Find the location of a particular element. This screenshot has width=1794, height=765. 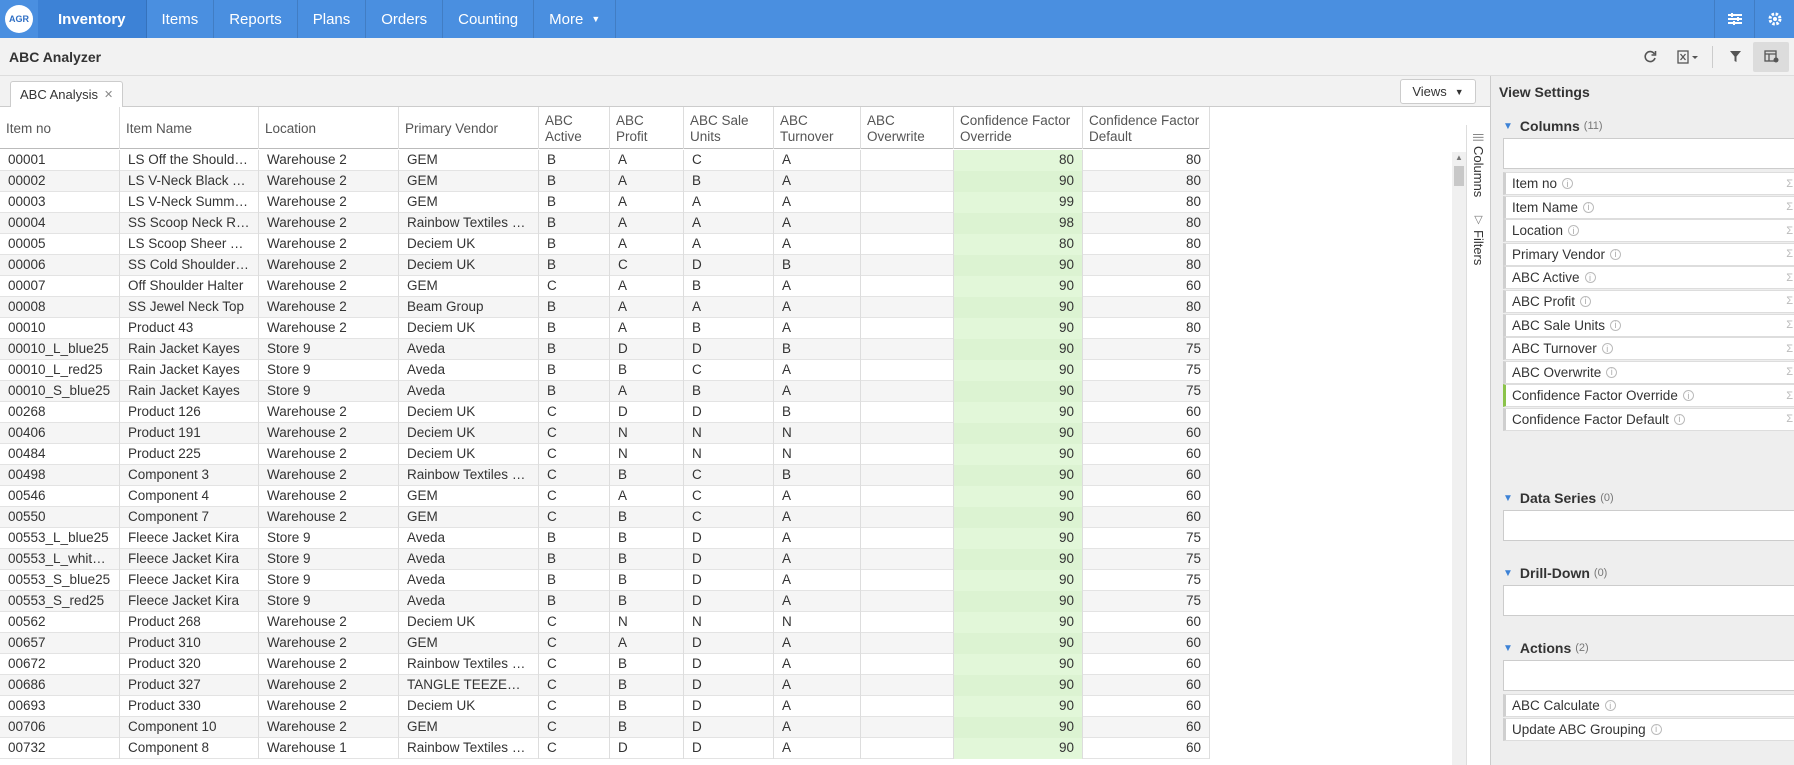

nav-item-orders: Orders is located at coordinates (405, 19).